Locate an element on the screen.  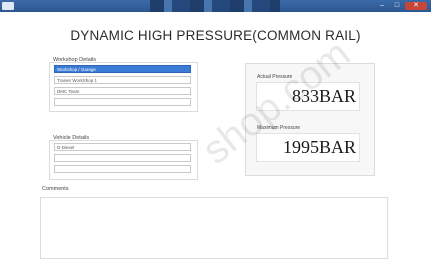
titlebar-decoration is located at coordinates (215, 6).